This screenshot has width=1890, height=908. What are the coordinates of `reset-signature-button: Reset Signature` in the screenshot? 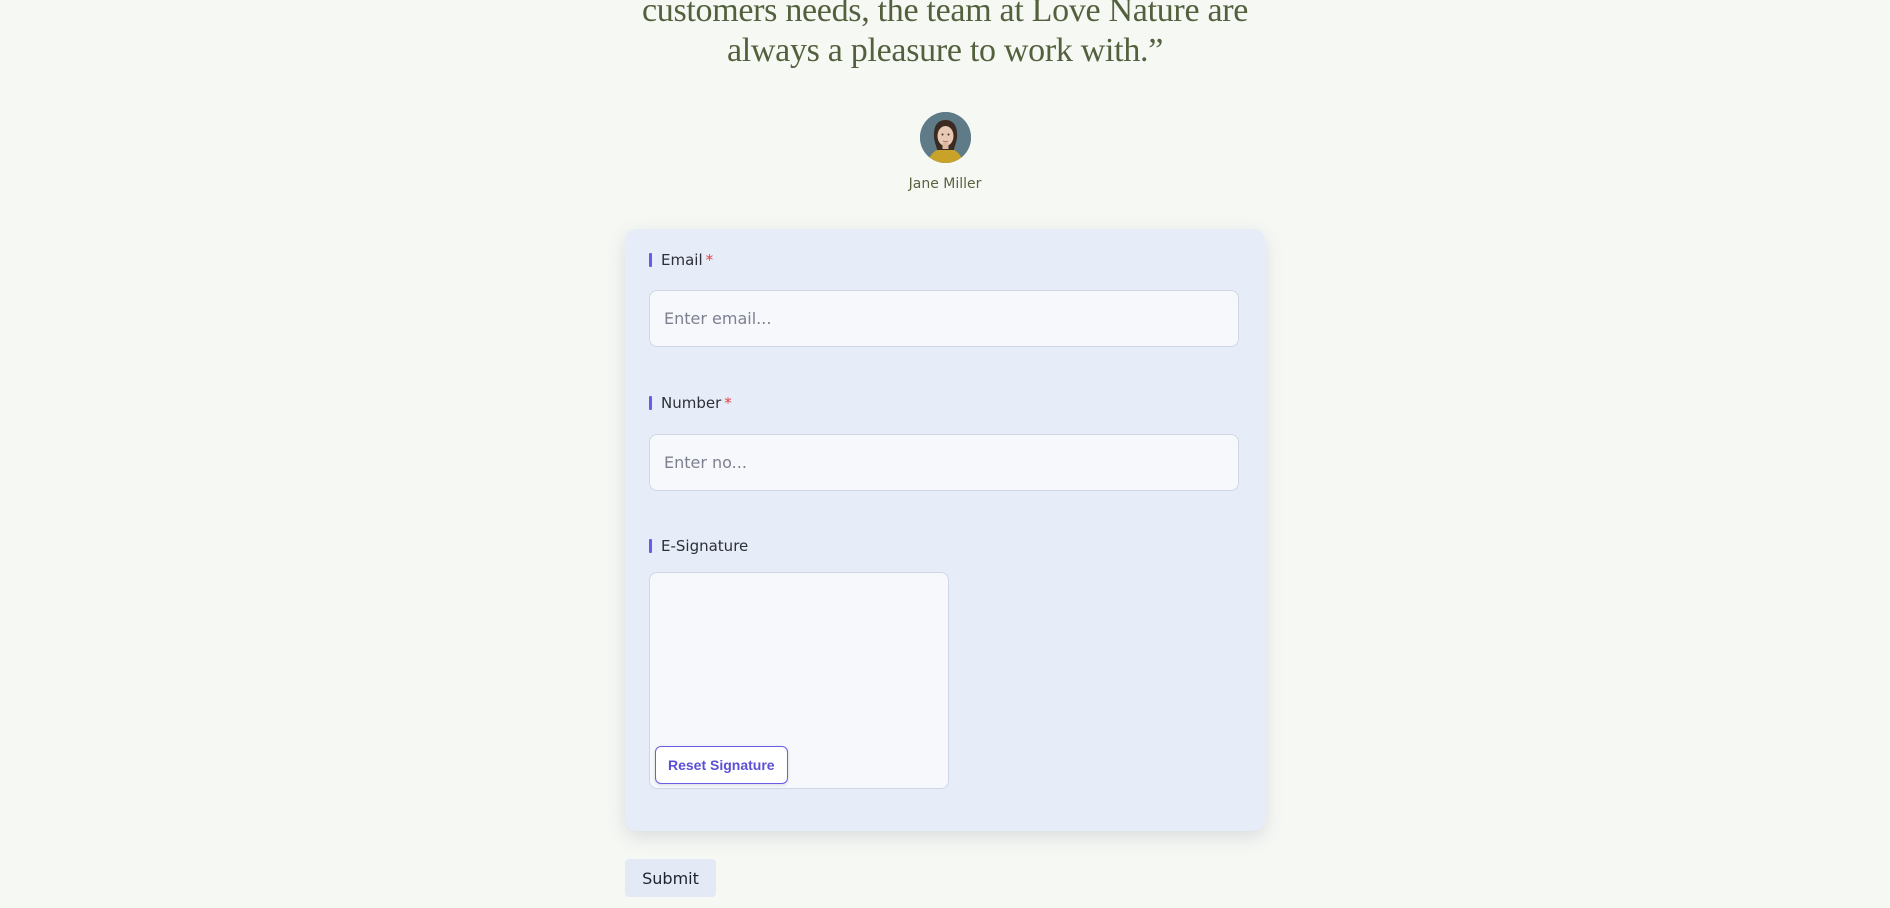 It's located at (721, 765).